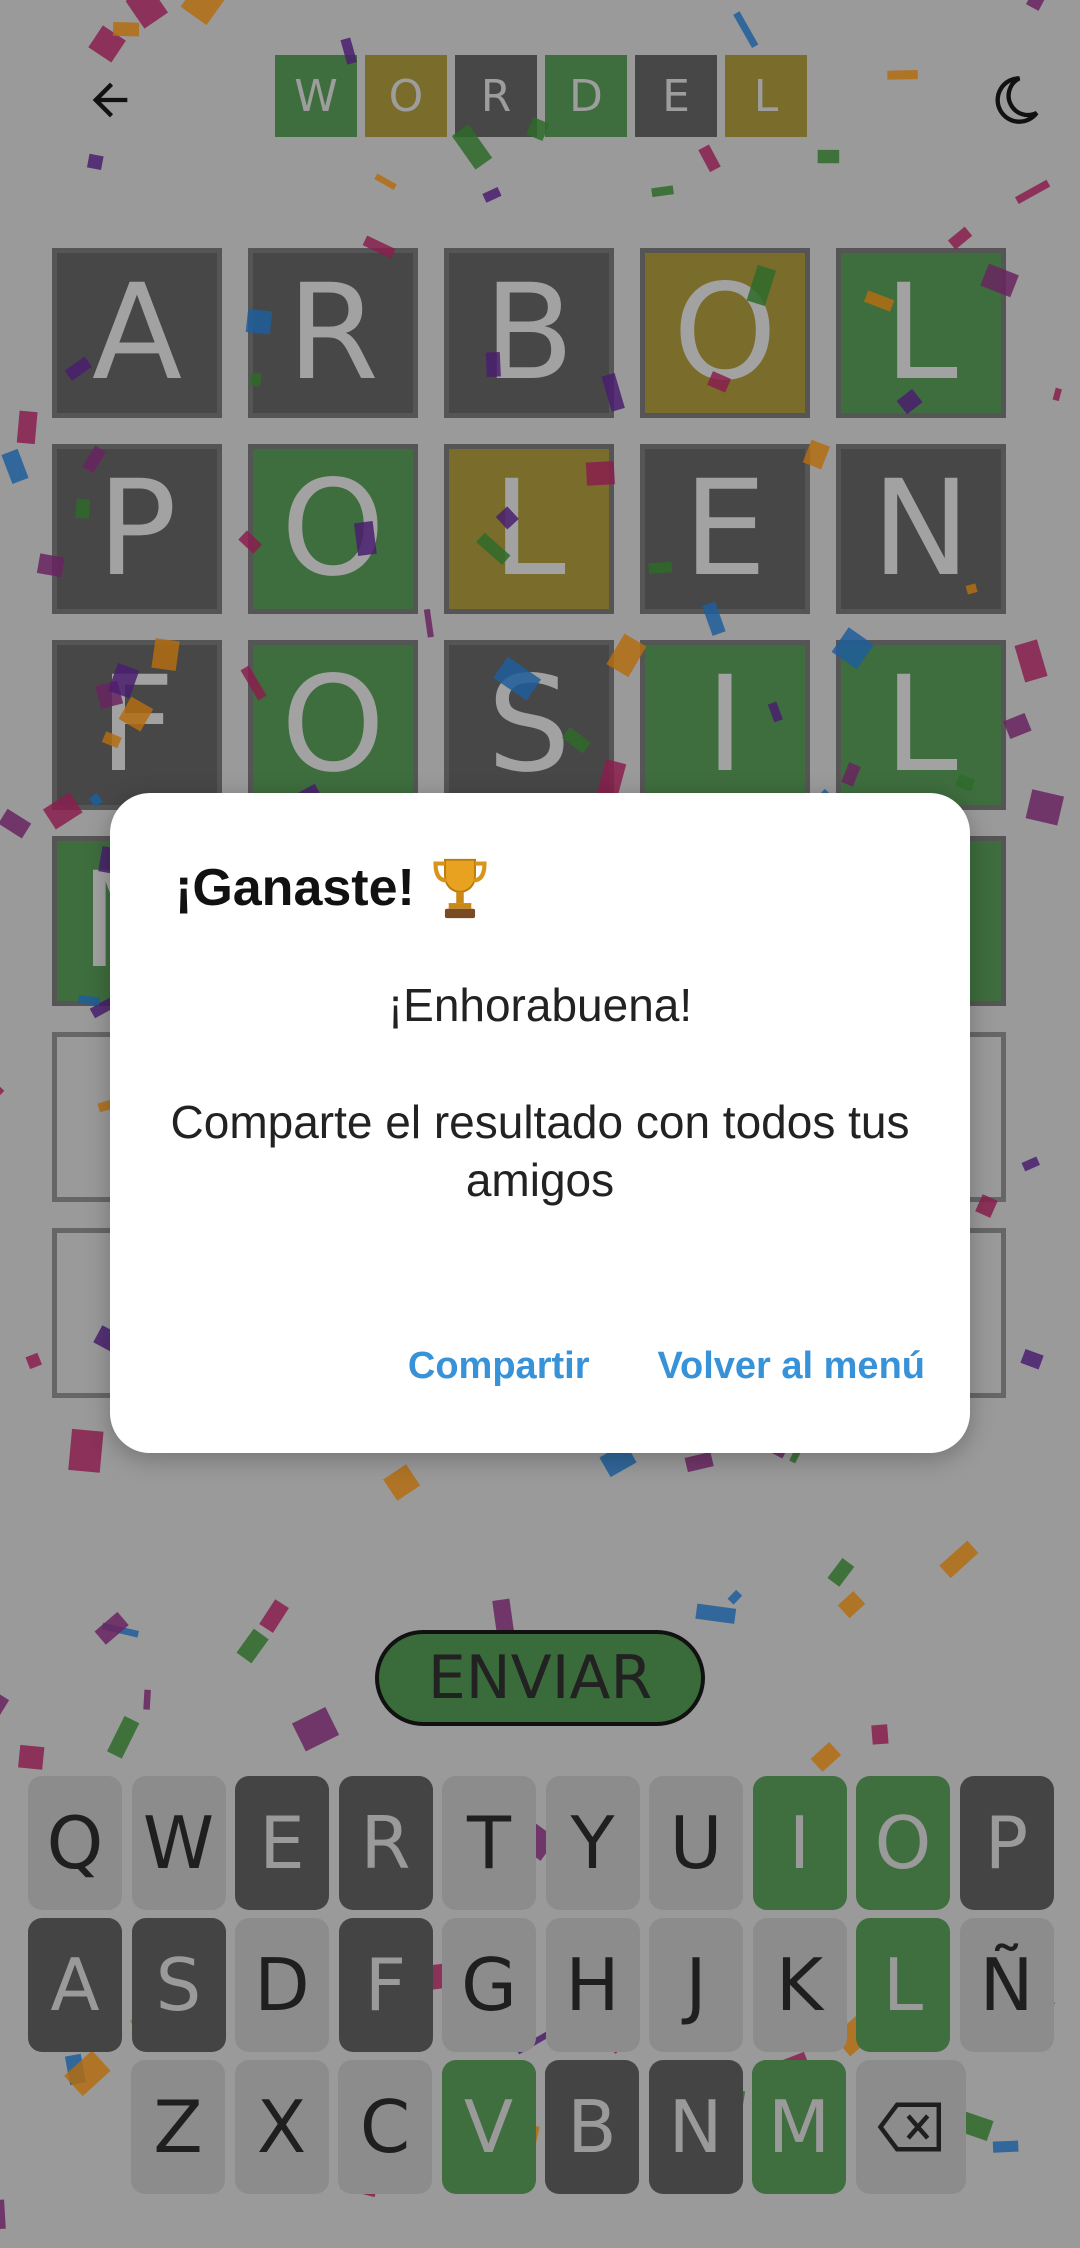  What do you see at coordinates (489, 1843) in the screenshot?
I see `key-t: T` at bounding box center [489, 1843].